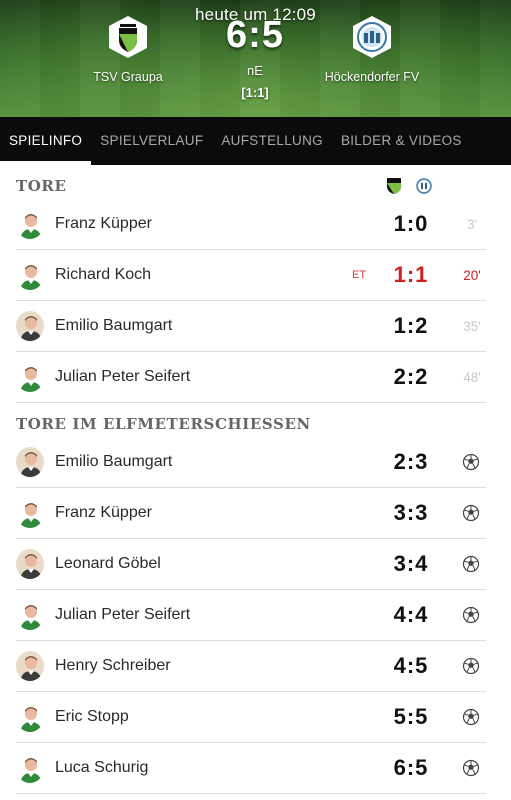  What do you see at coordinates (409, 186) in the screenshot?
I see `team-column-crests` at bounding box center [409, 186].